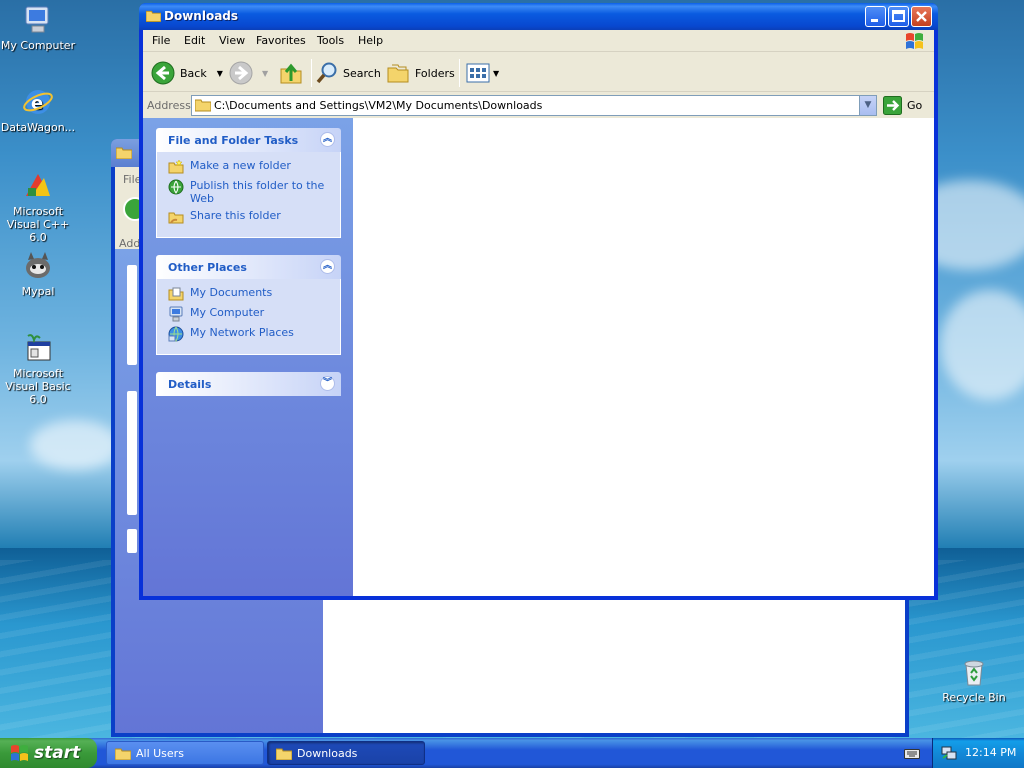  What do you see at coordinates (249, 192) in the screenshot?
I see `task-publish-folder-to-web: Publish this folder to the Web` at bounding box center [249, 192].